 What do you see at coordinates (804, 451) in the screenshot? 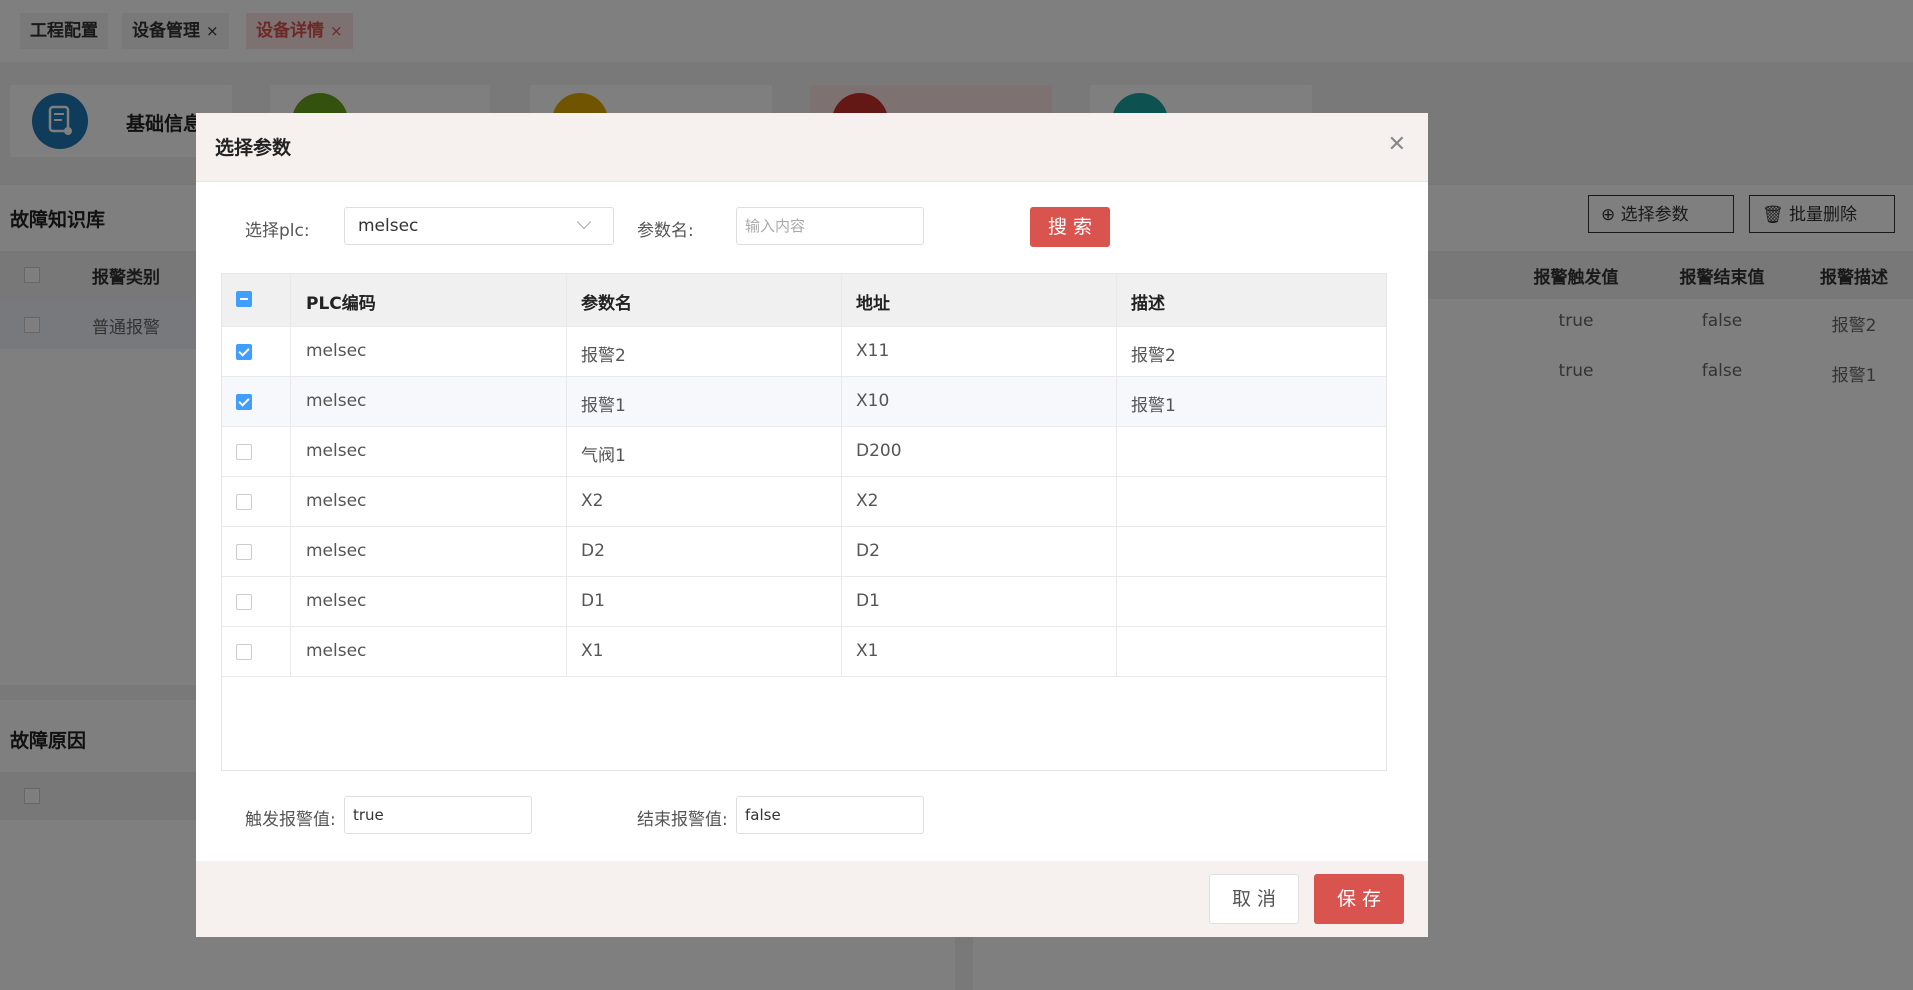
I see `table-row: melsec 气阀1 D200` at bounding box center [804, 451].